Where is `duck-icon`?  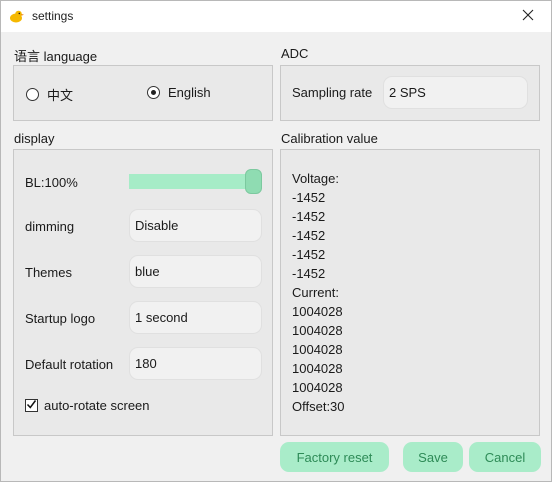 duck-icon is located at coordinates (16, 16).